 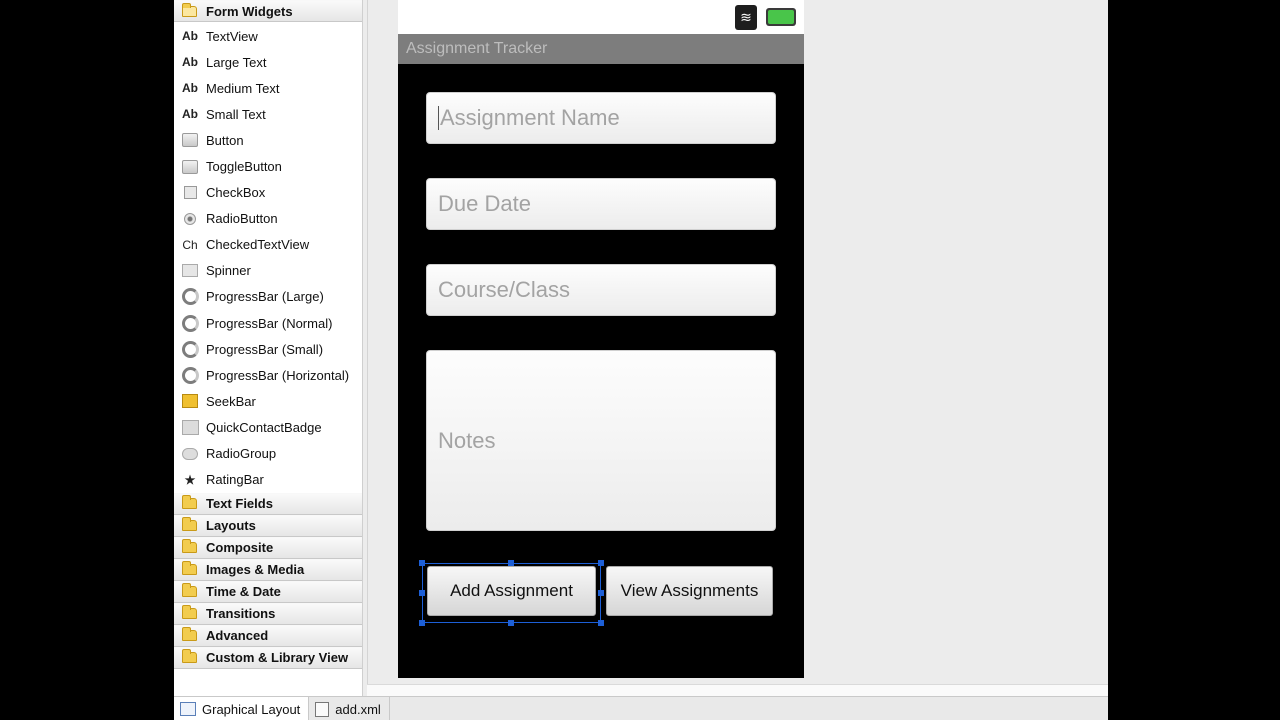 What do you see at coordinates (243, 88) in the screenshot?
I see `widget-label: Medium Text` at bounding box center [243, 88].